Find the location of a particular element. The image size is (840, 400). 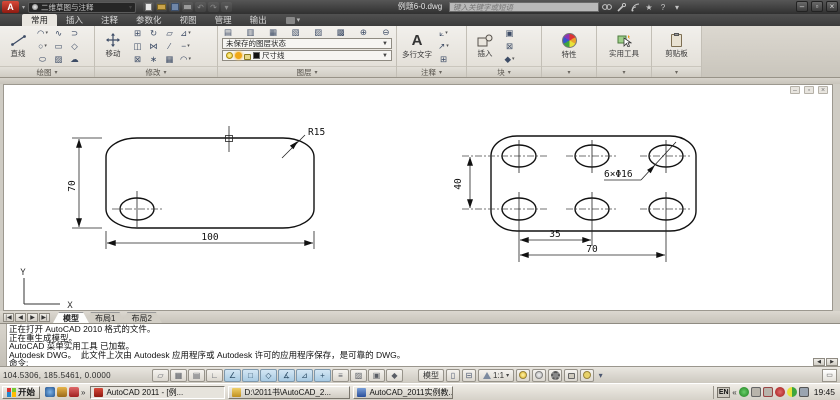

annotation-autoscale-button is located at coordinates (539, 375).